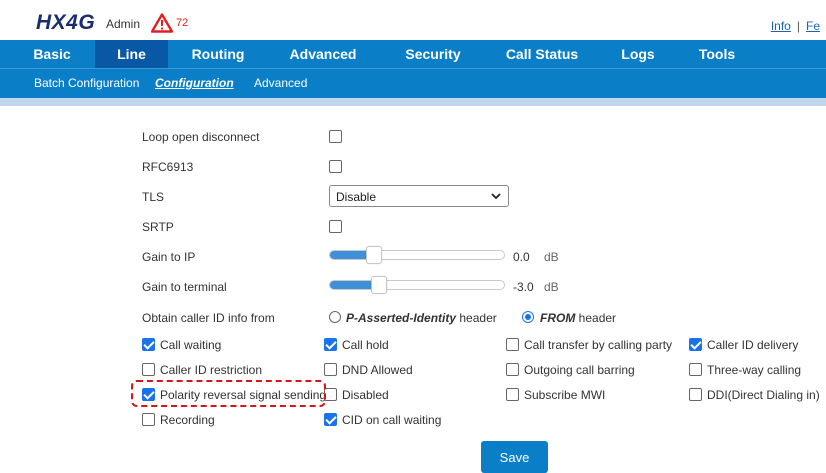 The height and width of the screenshot is (473, 826). I want to click on tls-label: TLS, so click(153, 197).